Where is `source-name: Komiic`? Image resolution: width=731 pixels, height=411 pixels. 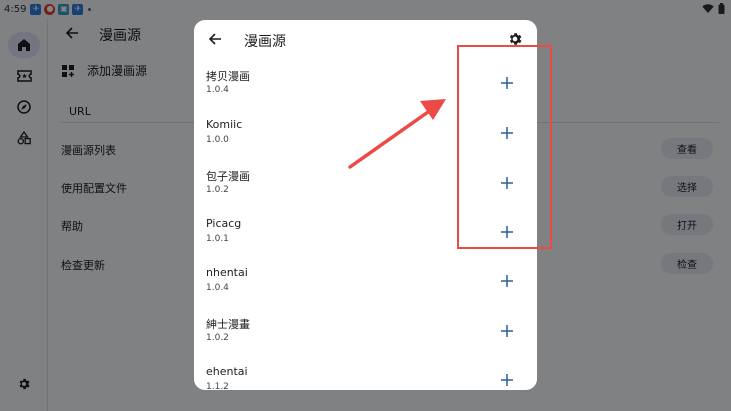 source-name: Komiic is located at coordinates (224, 124).